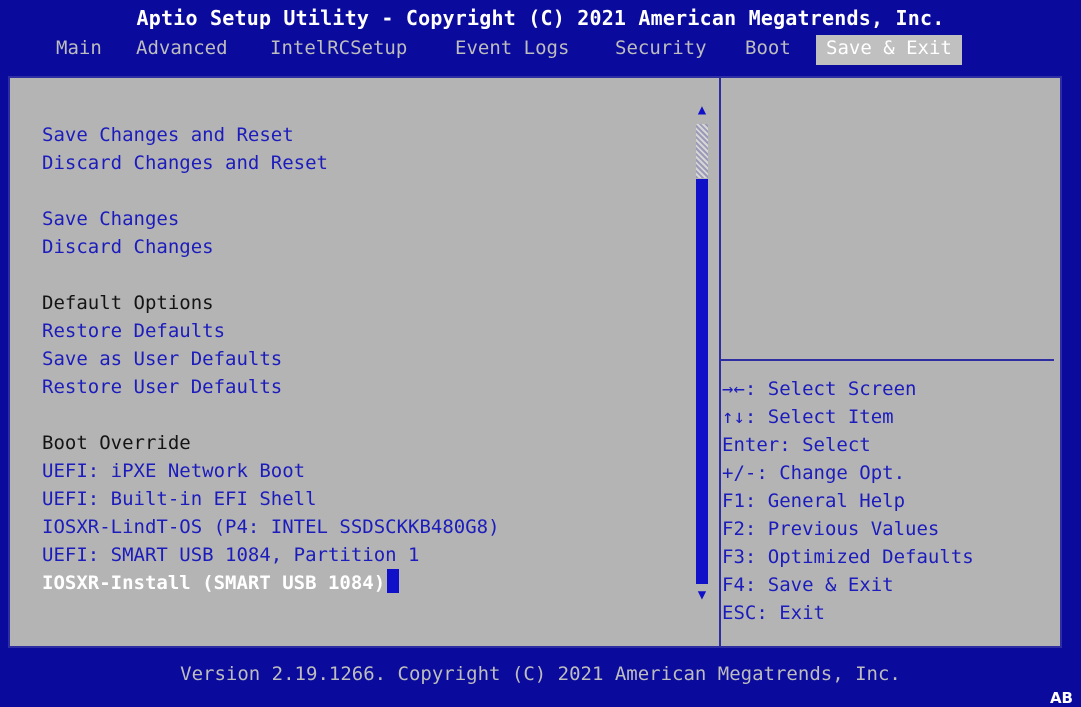 Image resolution: width=1081 pixels, height=707 pixels. Describe the element at coordinates (796, 445) in the screenshot. I see `help-enter-select: Enter: Select` at that location.